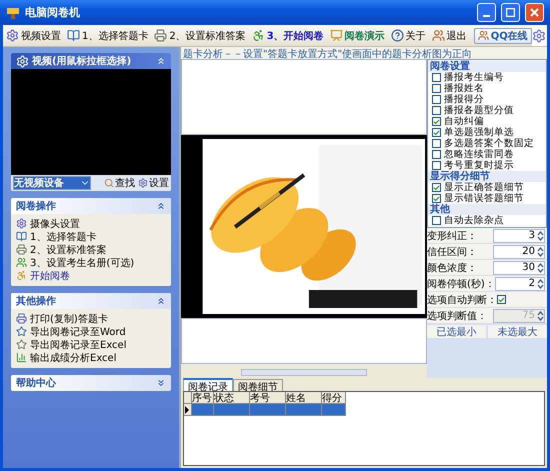 The height and width of the screenshot is (471, 550). Describe the element at coordinates (479, 110) in the screenshot. I see `option-label: 播报各题型分值` at that location.